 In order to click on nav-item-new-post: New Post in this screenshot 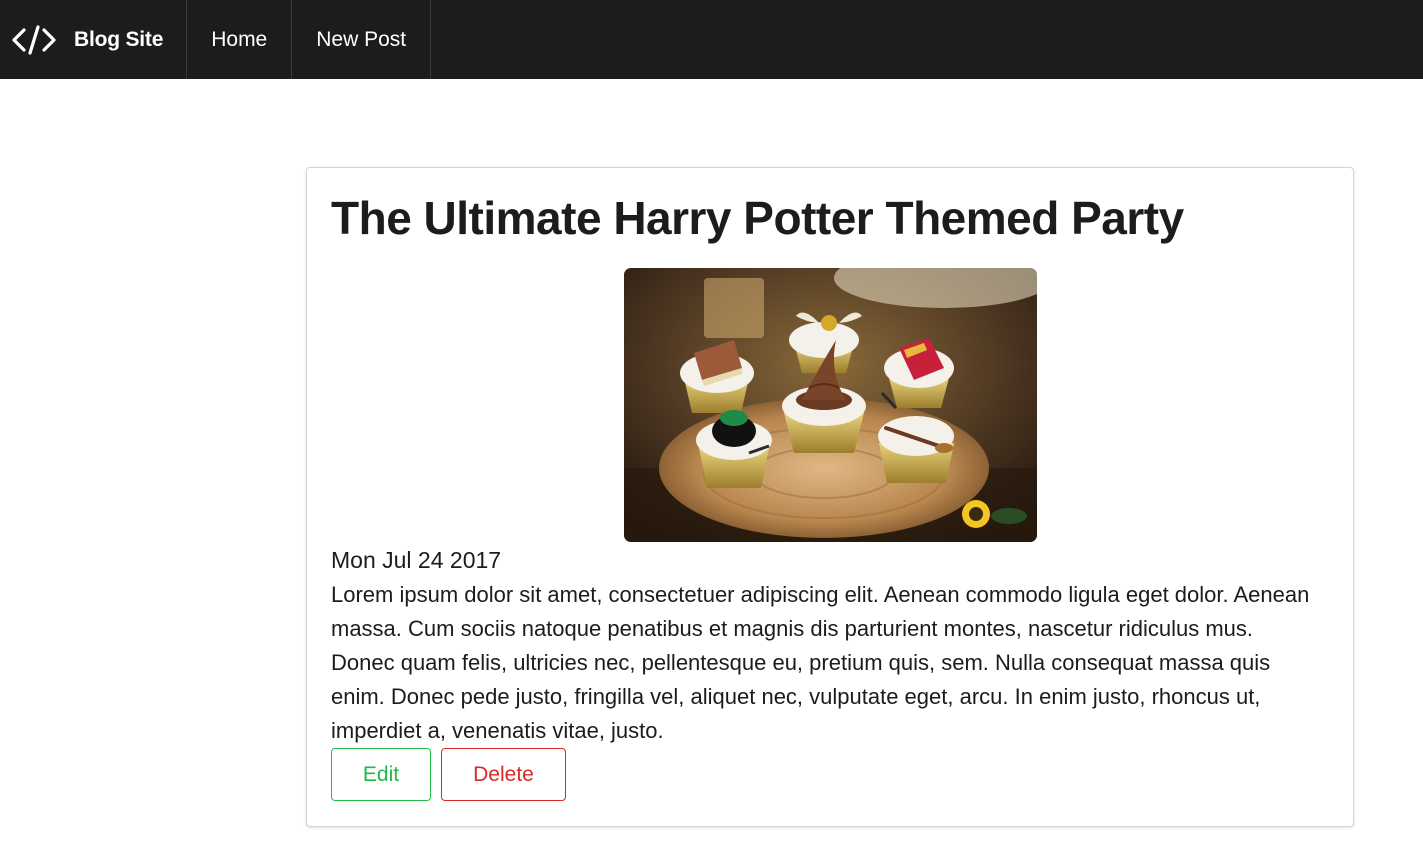, I will do `click(362, 39)`.